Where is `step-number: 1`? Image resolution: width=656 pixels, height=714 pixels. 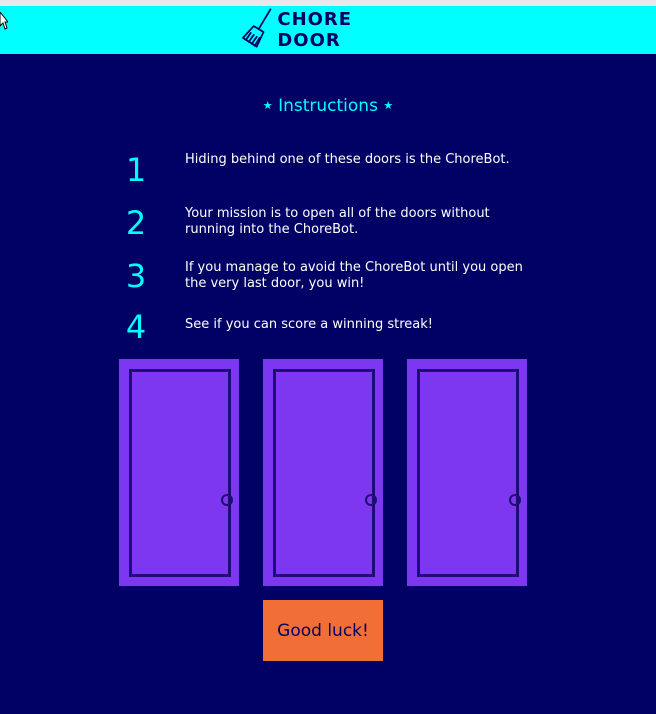
step-number: 1 is located at coordinates (136, 170).